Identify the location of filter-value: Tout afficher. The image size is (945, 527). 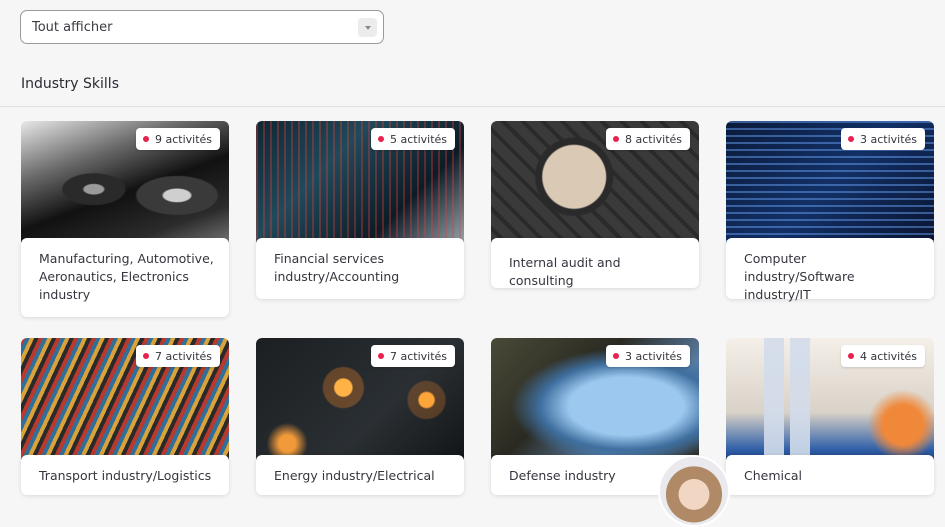
(72, 27).